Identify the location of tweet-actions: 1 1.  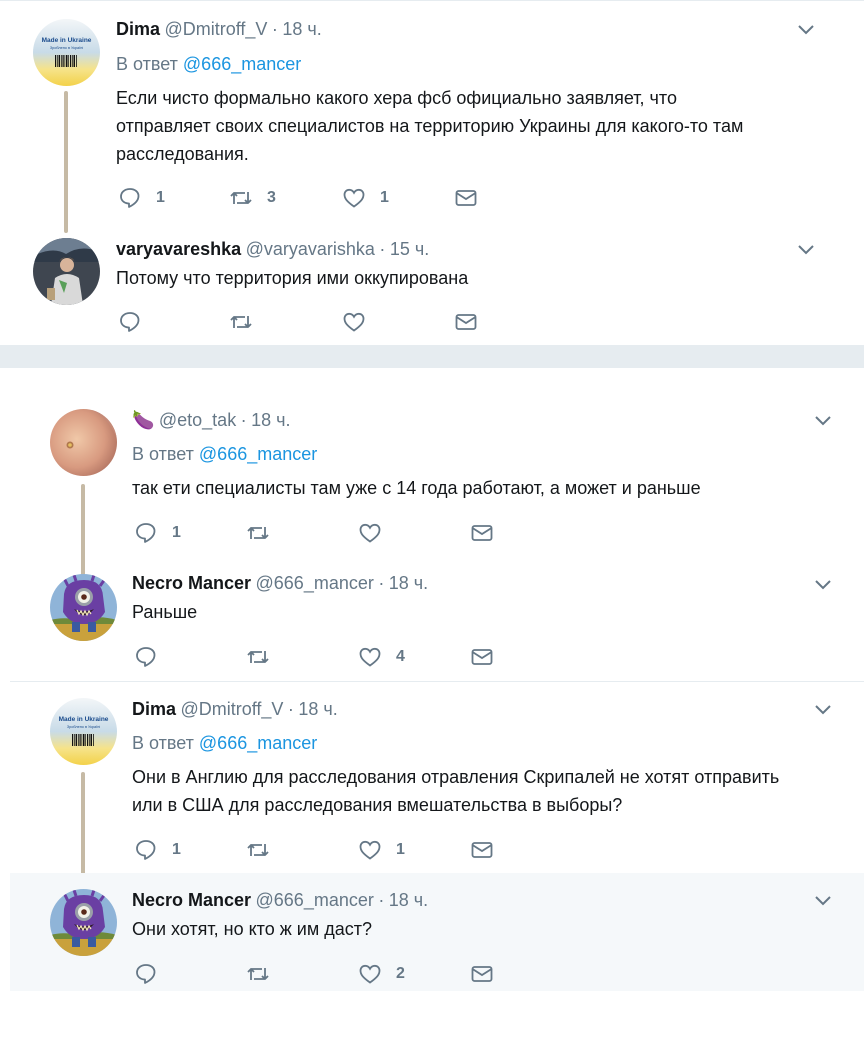
(324, 850).